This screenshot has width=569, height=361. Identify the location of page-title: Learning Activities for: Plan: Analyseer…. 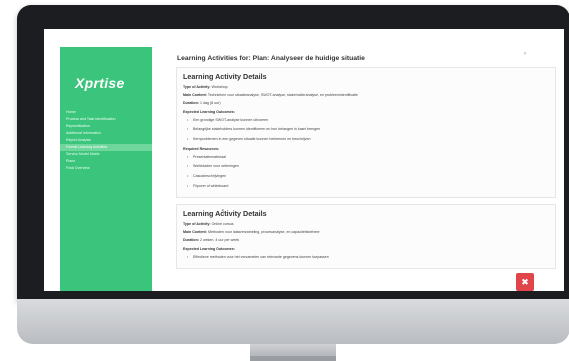
(271, 58).